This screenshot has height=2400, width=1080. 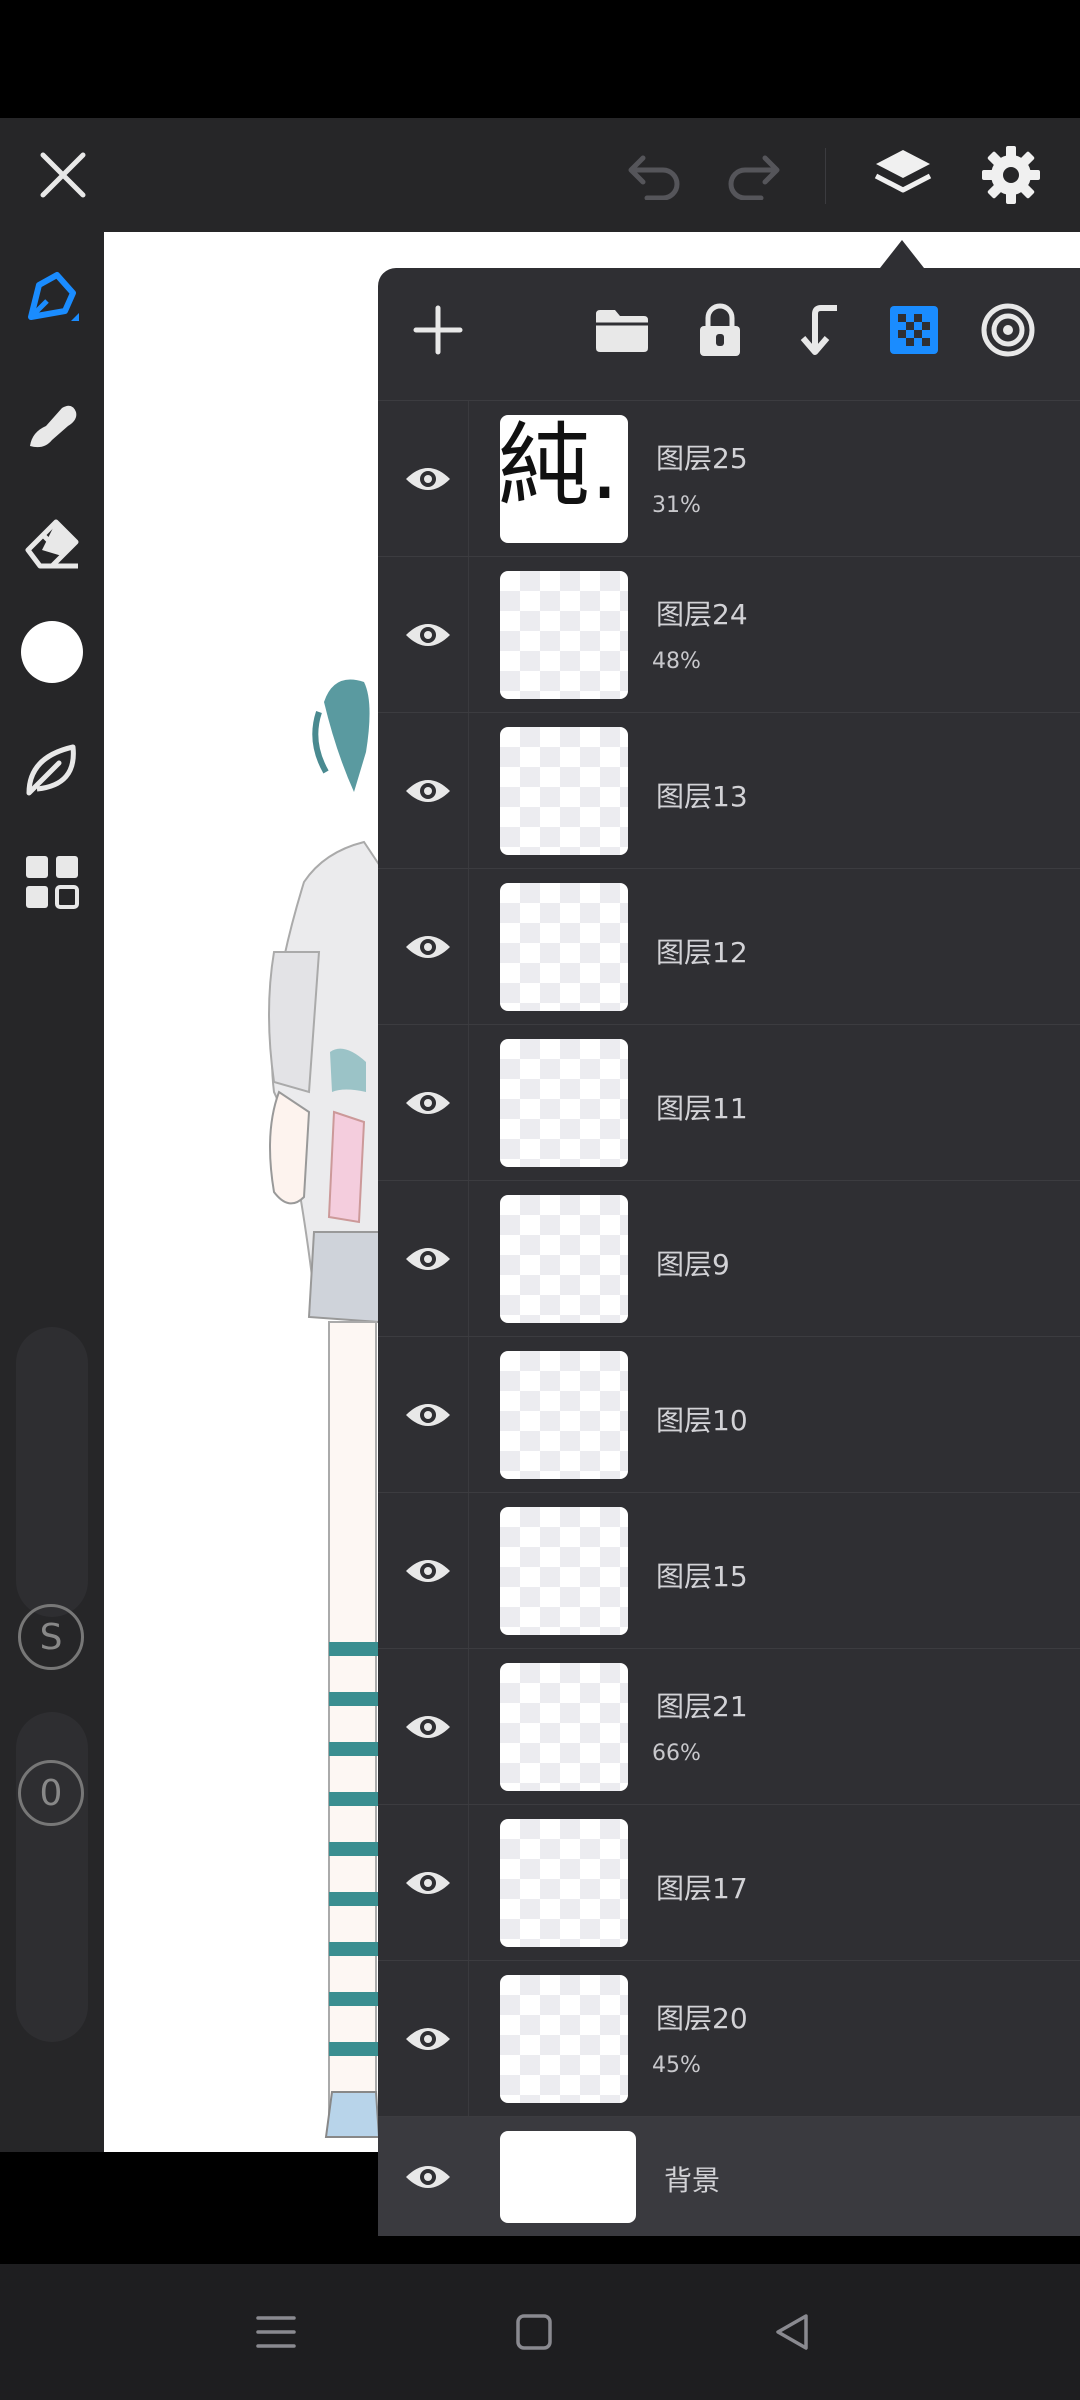 What do you see at coordinates (568, 2177) in the screenshot?
I see `background-thumbnail` at bounding box center [568, 2177].